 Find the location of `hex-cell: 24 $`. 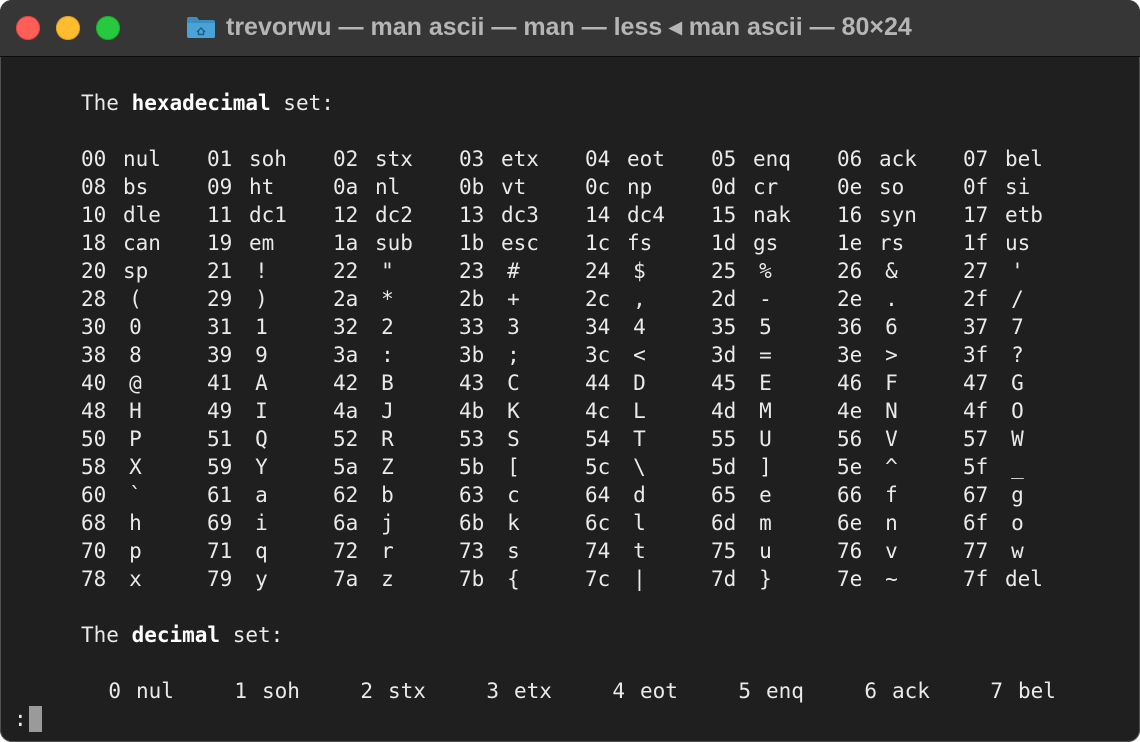

hex-cell: 24 $ is located at coordinates (648, 271).